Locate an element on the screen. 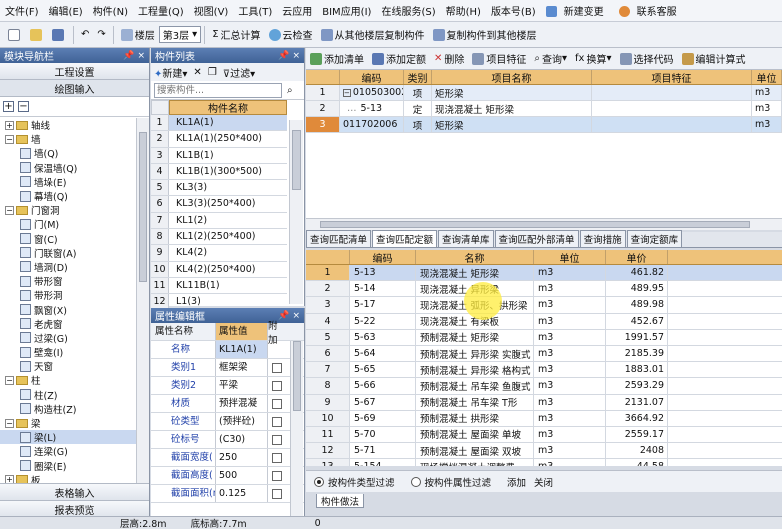 This screenshot has width=782, height=529. report-preview-button: 报表预览 is located at coordinates (74, 508).